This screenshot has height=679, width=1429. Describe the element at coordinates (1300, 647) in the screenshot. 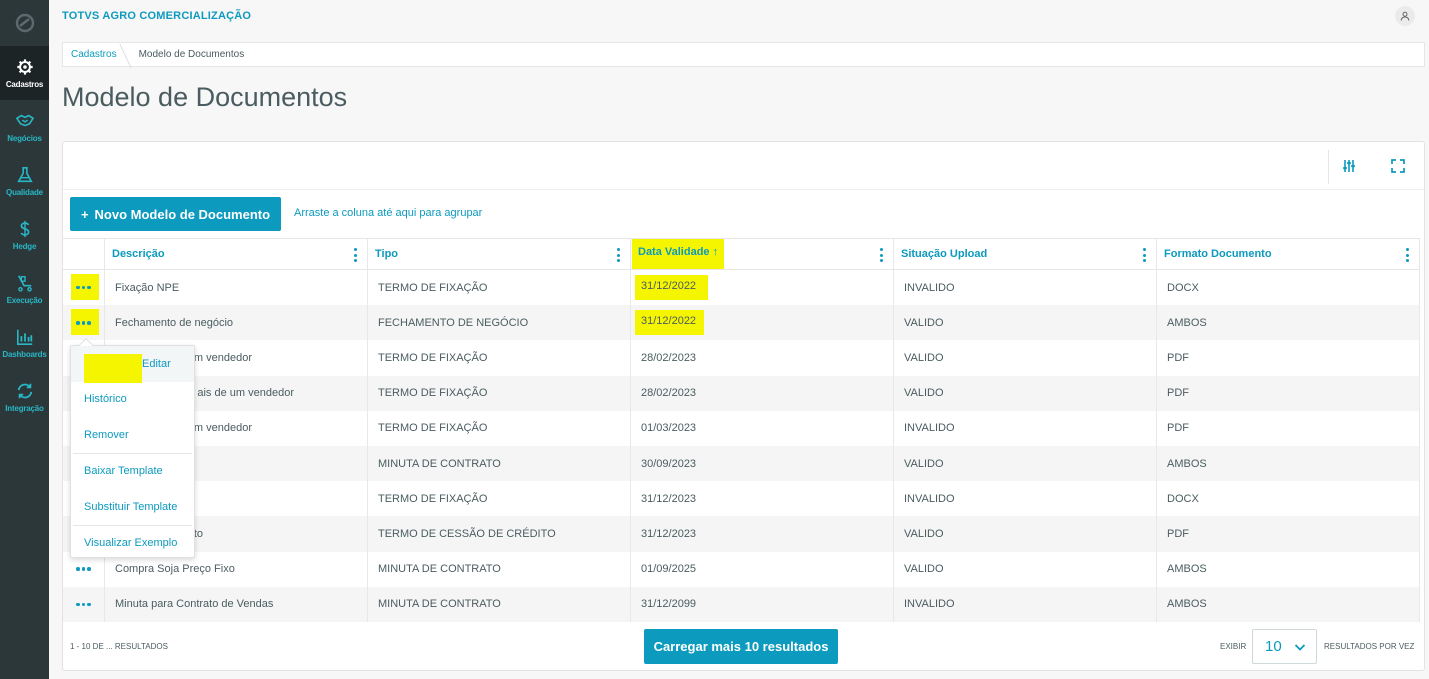

I see `chevron-down-icon` at that location.